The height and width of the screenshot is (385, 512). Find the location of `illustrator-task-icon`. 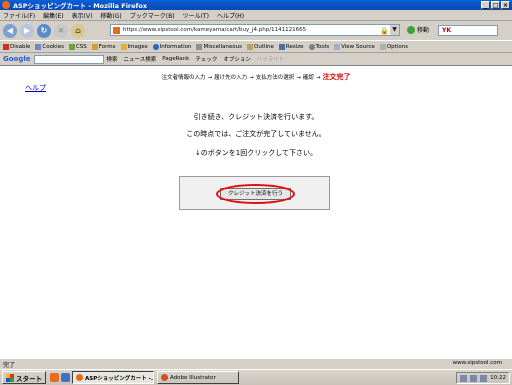

illustrator-task-icon is located at coordinates (164, 377).